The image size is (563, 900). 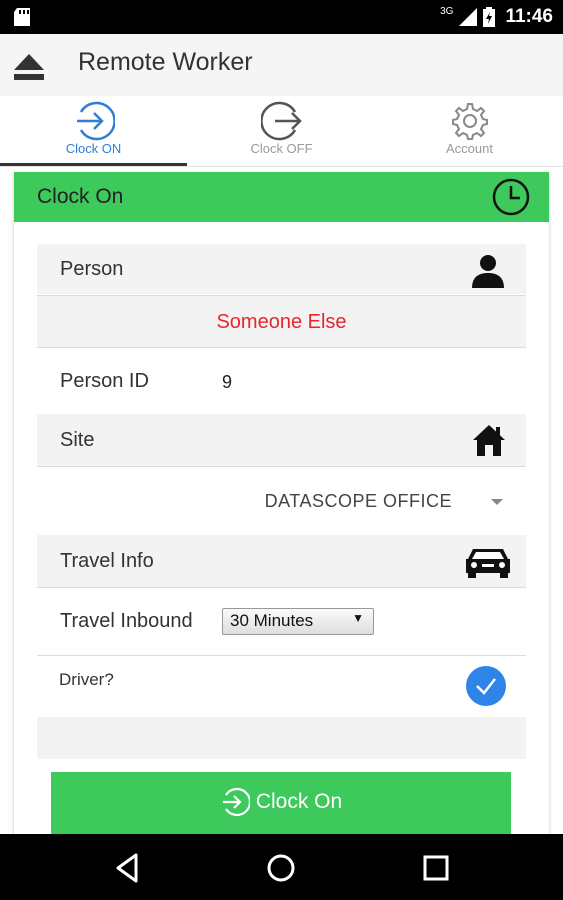 What do you see at coordinates (281, 121) in the screenshot?
I see `clock-off-icon` at bounding box center [281, 121].